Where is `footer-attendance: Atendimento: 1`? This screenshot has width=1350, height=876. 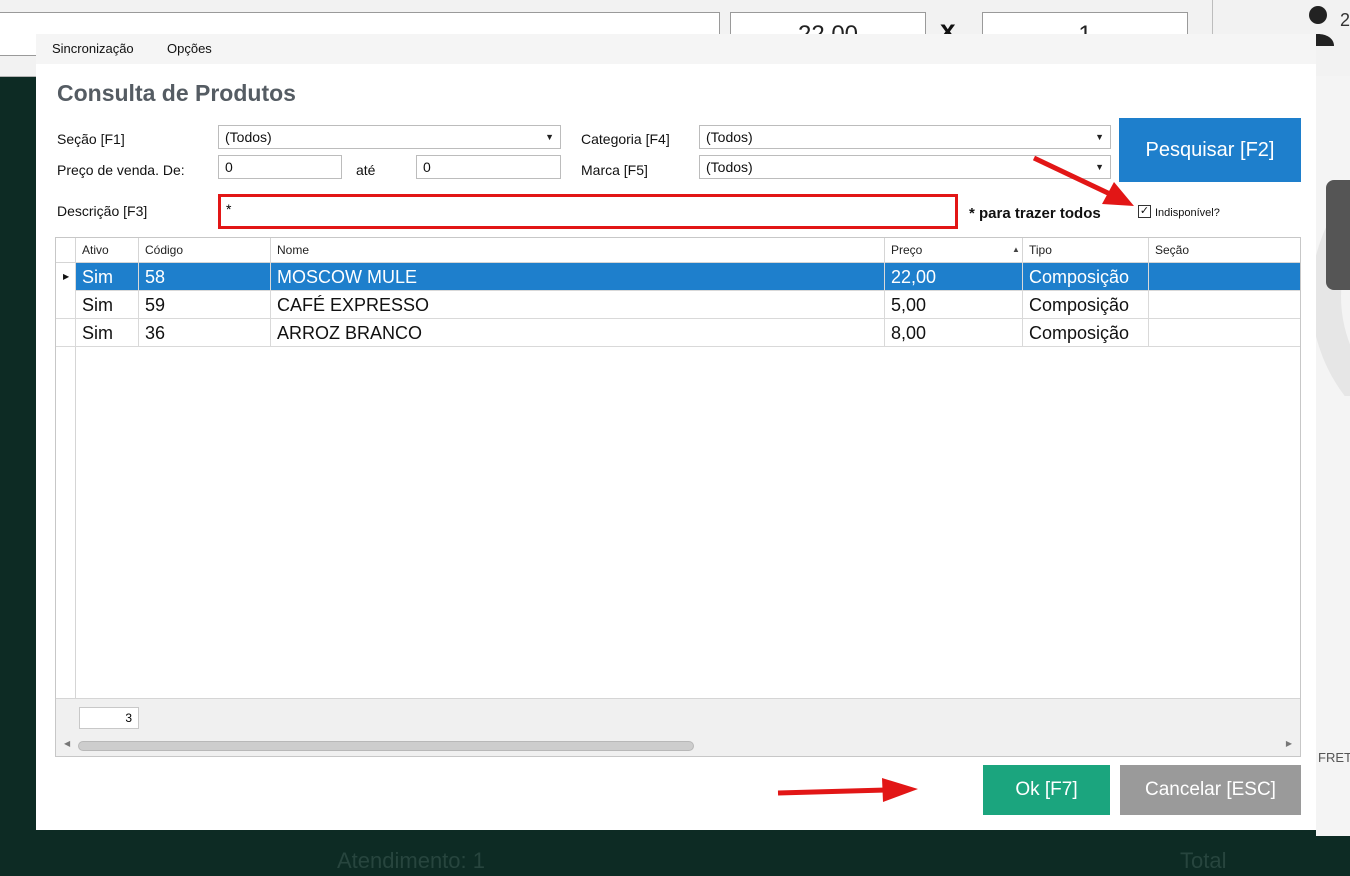
footer-attendance: Atendimento: 1 is located at coordinates (411, 860).